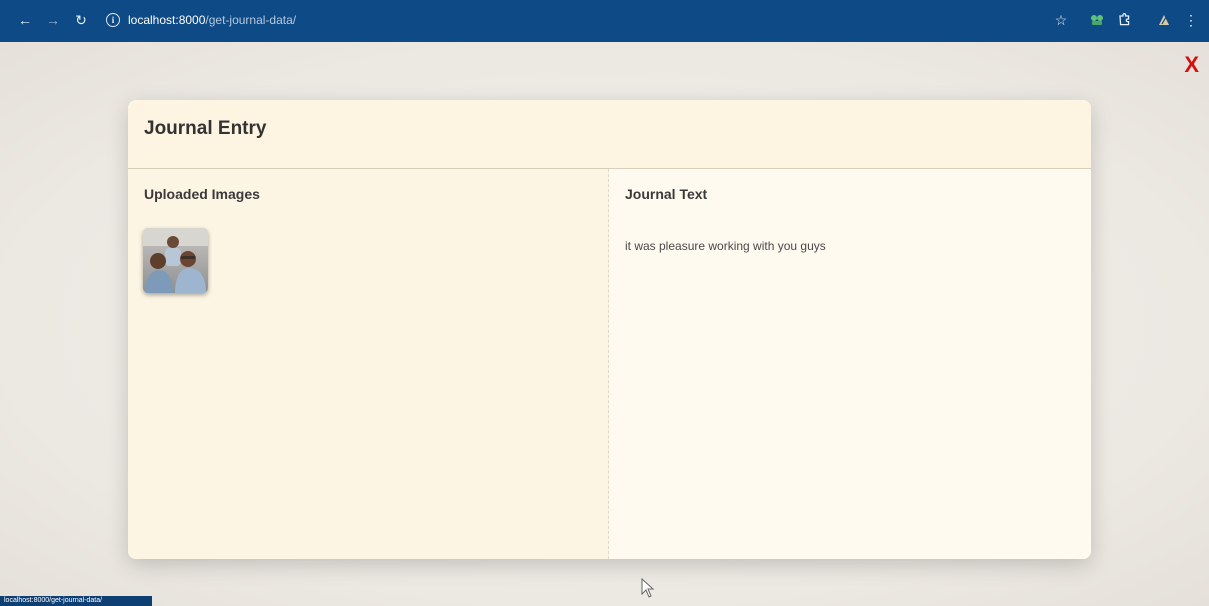  Describe the element at coordinates (202, 194) in the screenshot. I see `uploaded-images-heading: Uploaded Images` at that location.